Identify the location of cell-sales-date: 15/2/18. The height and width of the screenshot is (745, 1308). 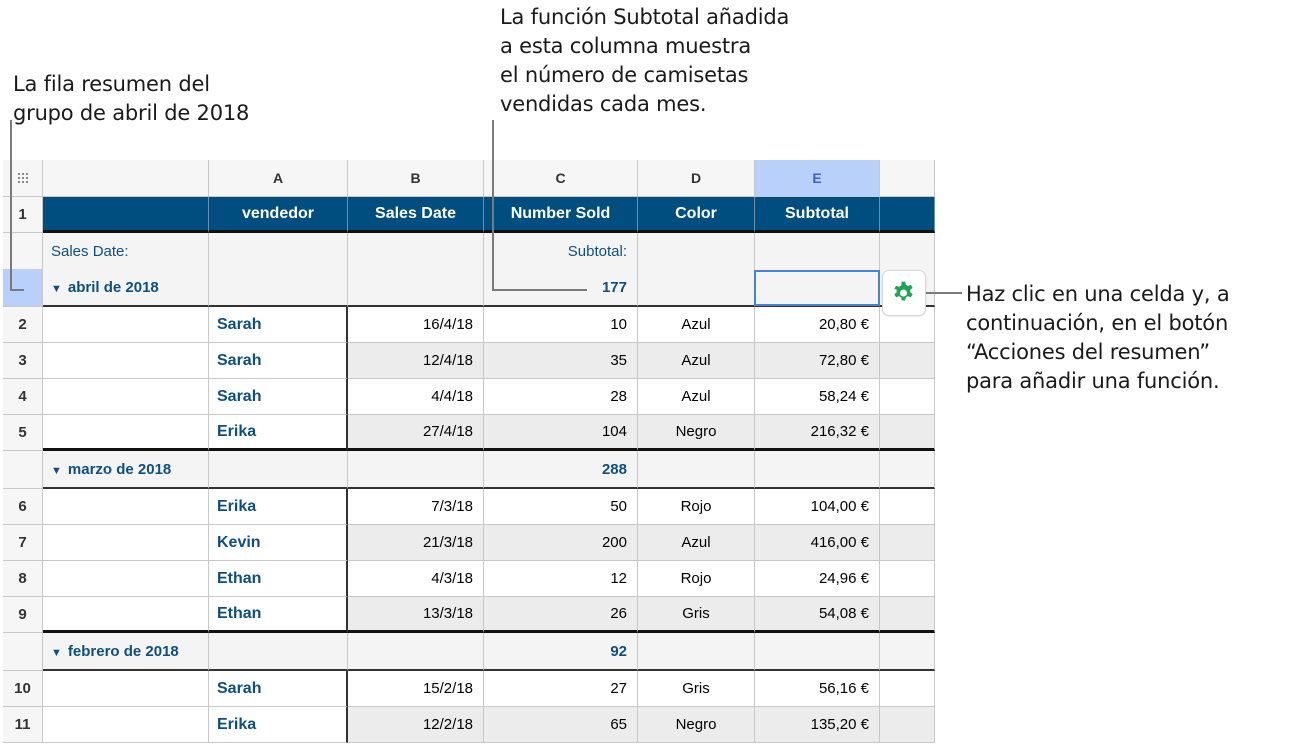
(416, 689).